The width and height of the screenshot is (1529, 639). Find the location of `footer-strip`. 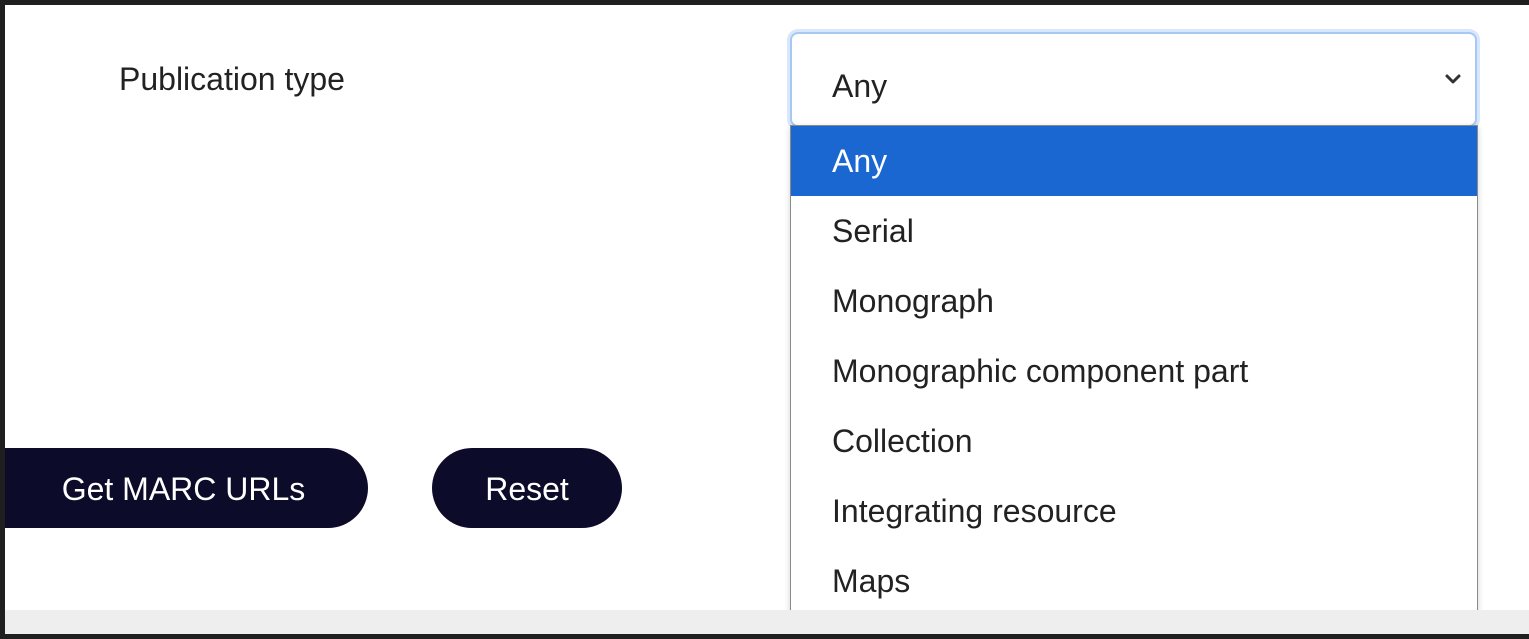

footer-strip is located at coordinates (767, 622).